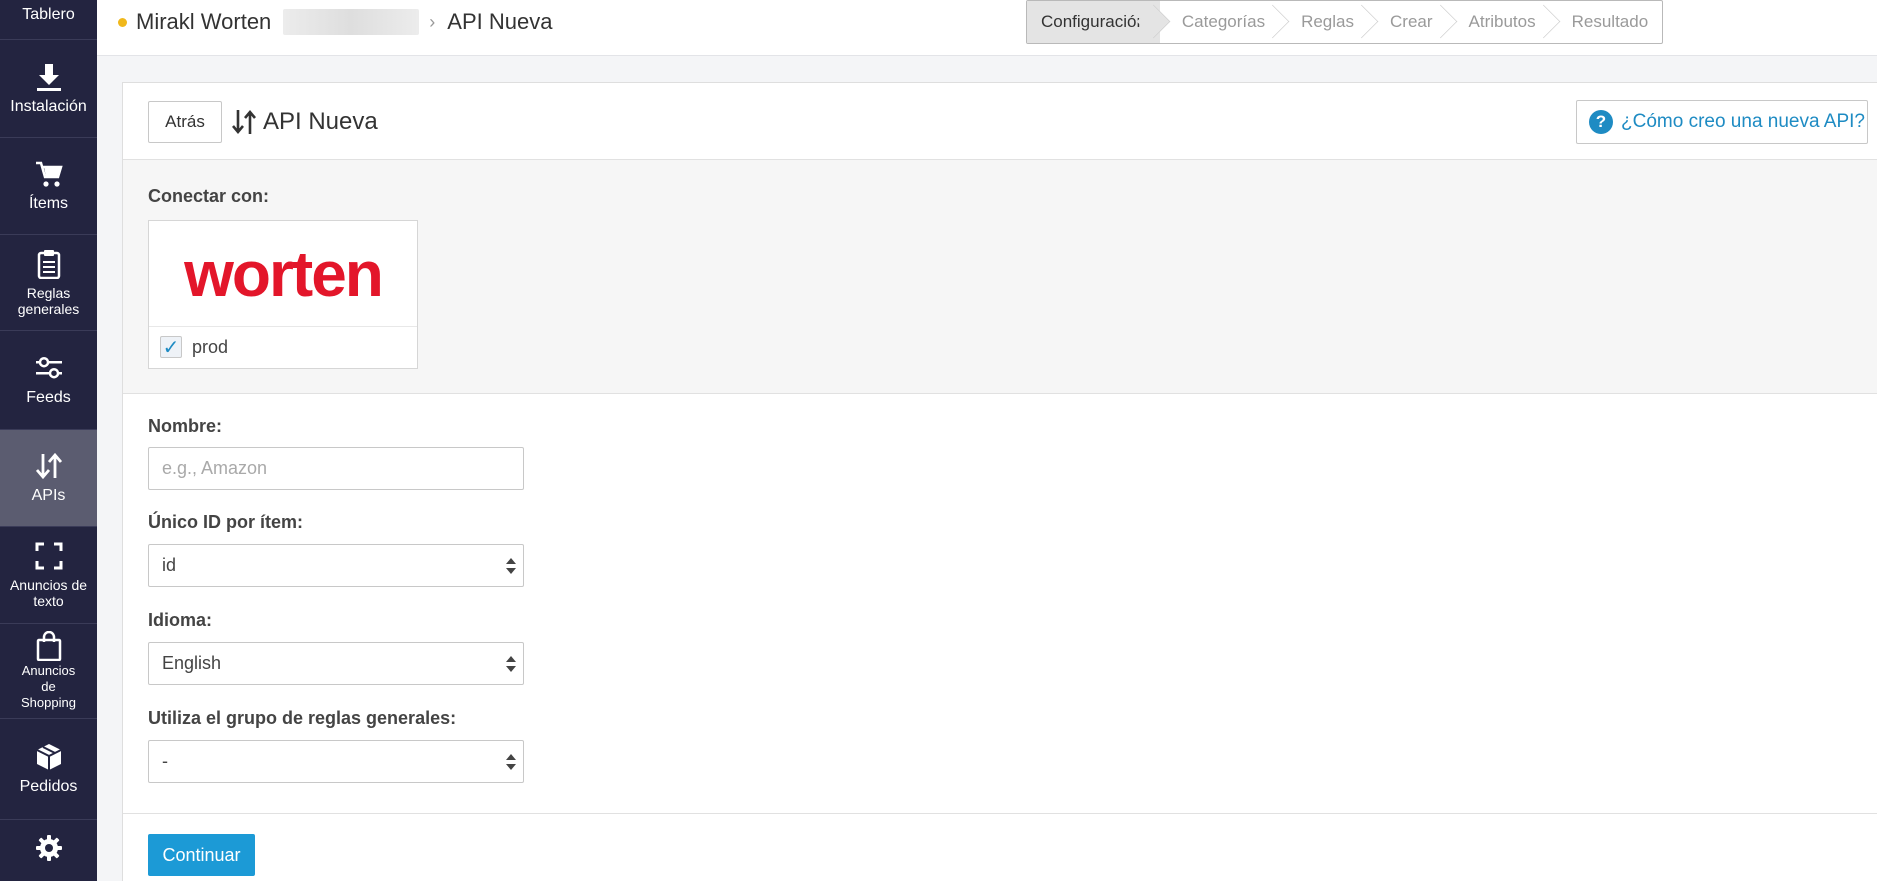 The width and height of the screenshot is (1877, 881). What do you see at coordinates (1743, 121) in the screenshot?
I see `help-button-label: ¿Cómo creo una nueva API?` at bounding box center [1743, 121].